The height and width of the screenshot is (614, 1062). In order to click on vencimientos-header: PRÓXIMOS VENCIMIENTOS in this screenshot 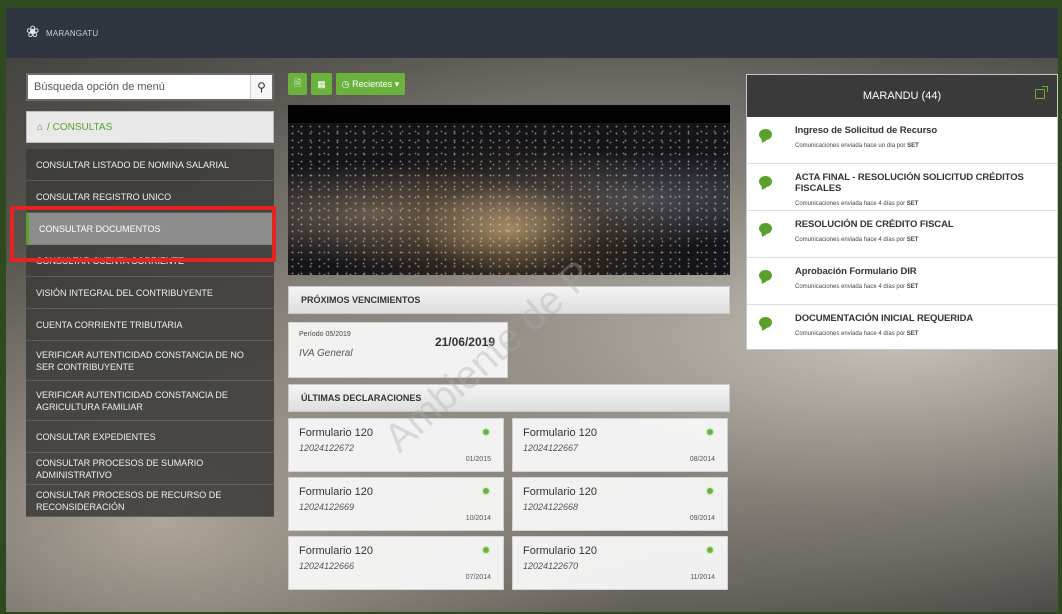, I will do `click(509, 300)`.